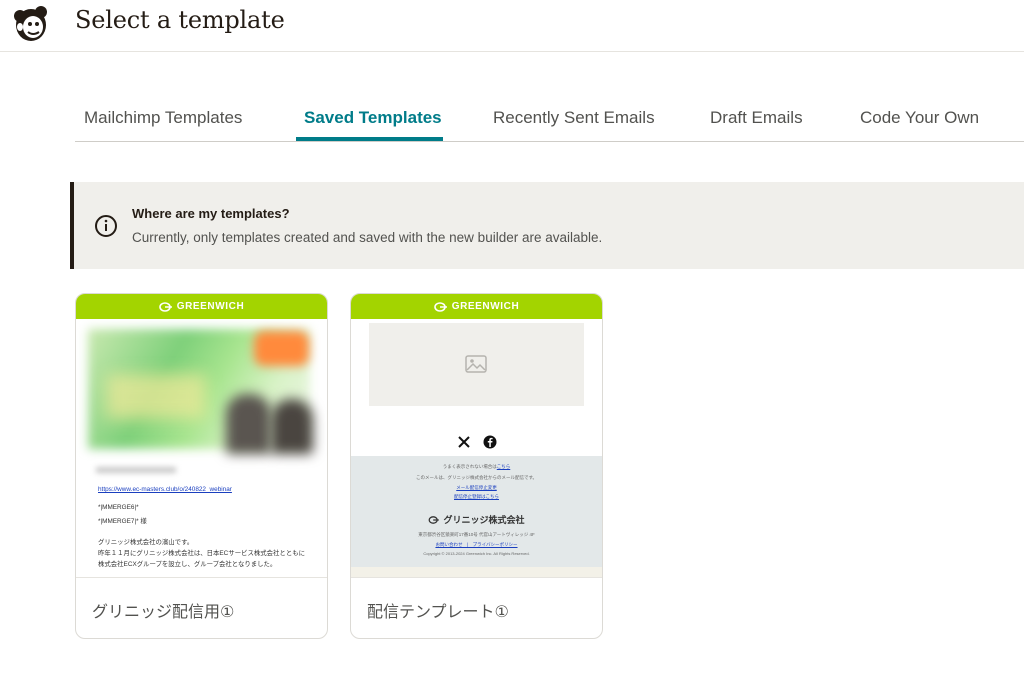  Describe the element at coordinates (146, 542) in the screenshot. I see `preview-body-text: グリニッジ株式会社の濱山です。` at that location.